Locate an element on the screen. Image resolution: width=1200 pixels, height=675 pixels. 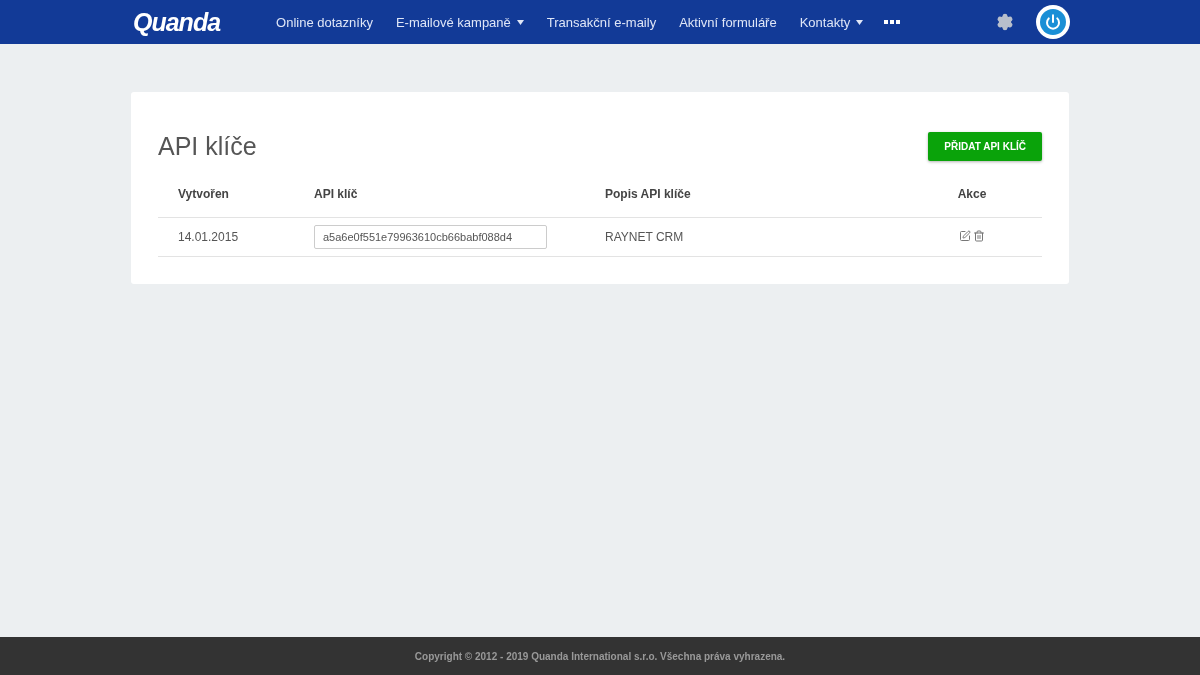
nav-link: Aktivní formuláře is located at coordinates (728, 22).